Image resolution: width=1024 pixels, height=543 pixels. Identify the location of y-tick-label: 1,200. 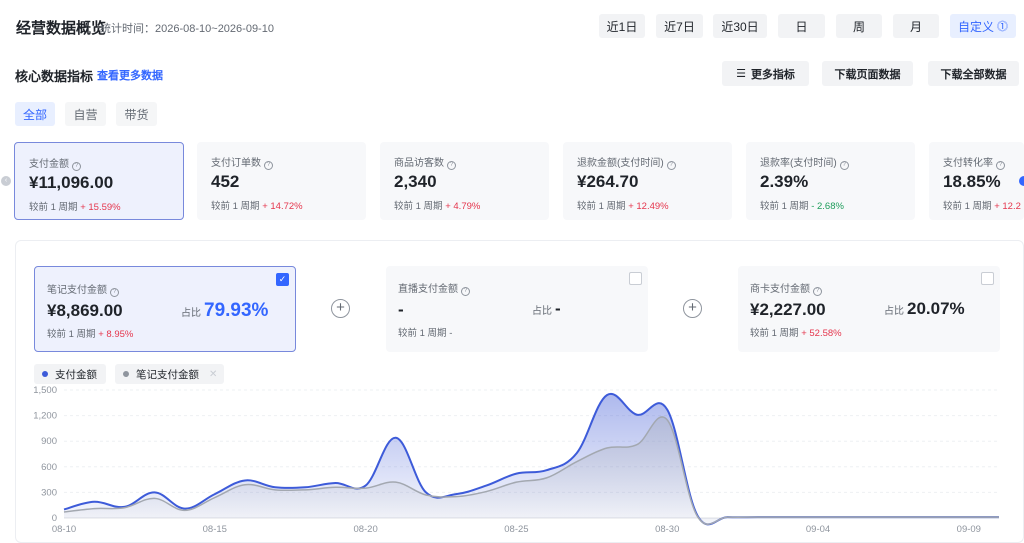
(45, 416).